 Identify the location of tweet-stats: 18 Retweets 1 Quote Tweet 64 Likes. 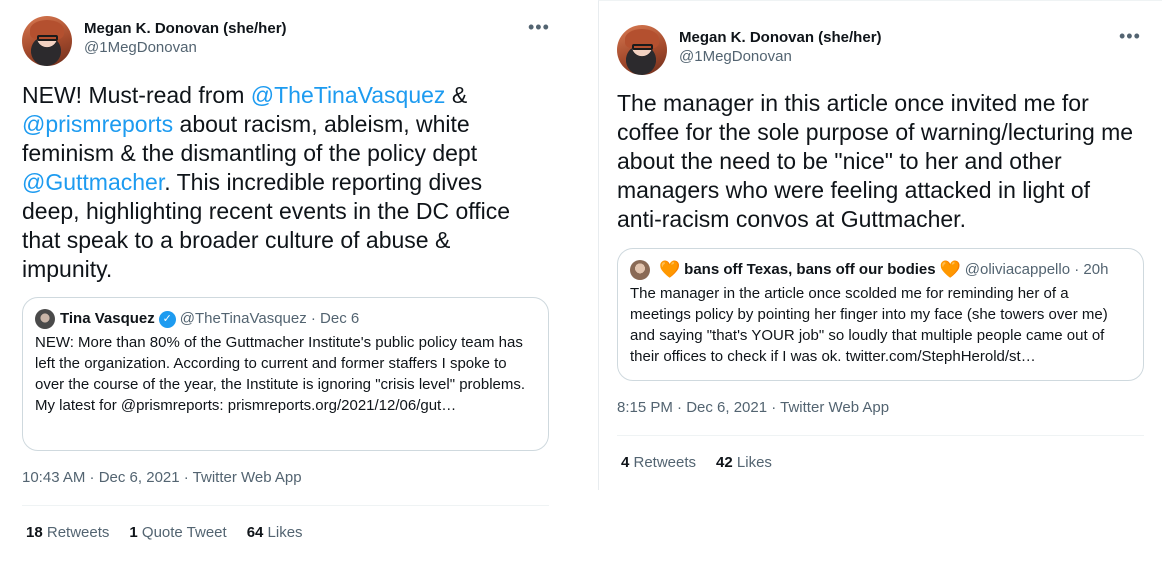
(174, 532).